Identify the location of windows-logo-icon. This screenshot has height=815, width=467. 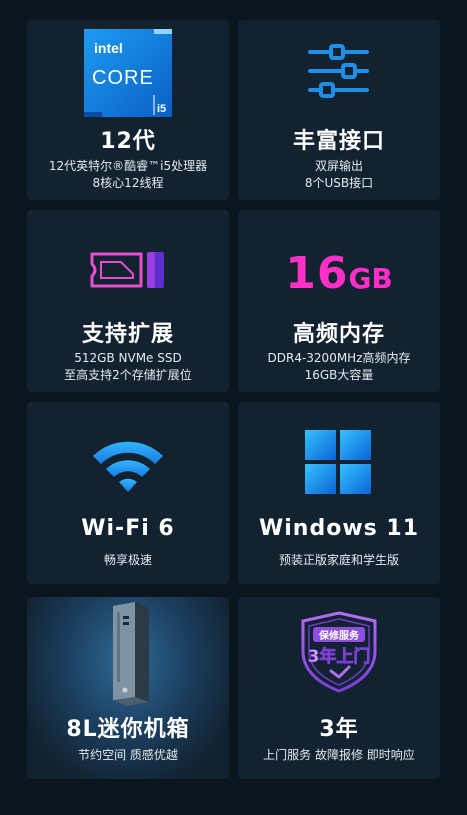
(338, 462).